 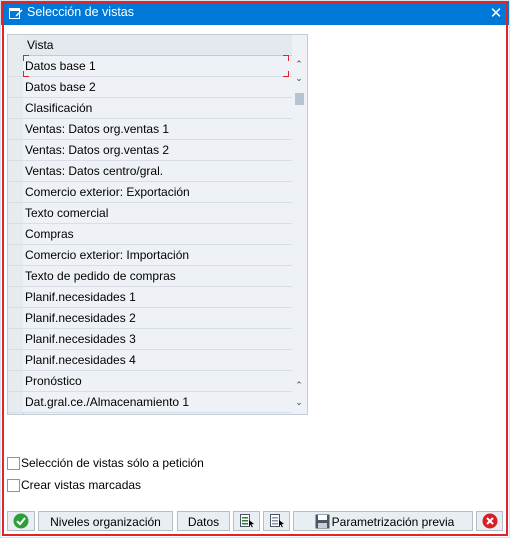 What do you see at coordinates (107, 255) in the screenshot?
I see `row-label: Comercio exterior: Importación` at bounding box center [107, 255].